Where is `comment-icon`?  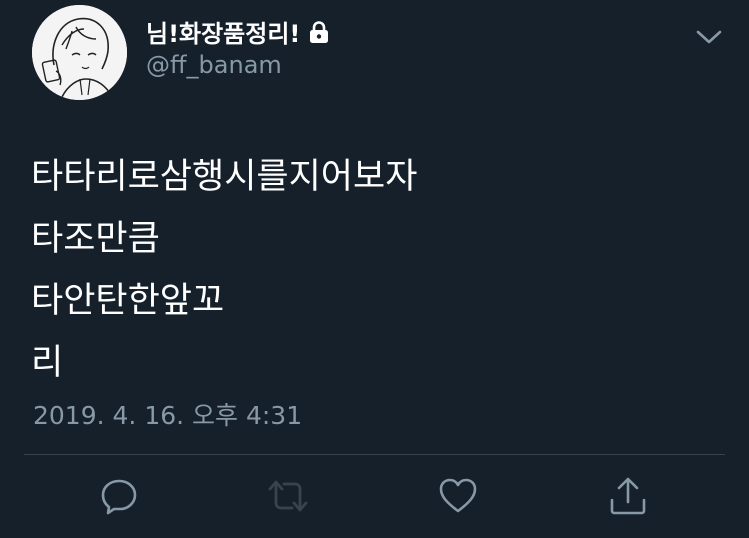 comment-icon is located at coordinates (119, 497).